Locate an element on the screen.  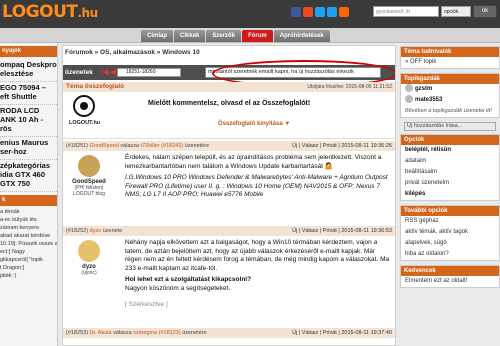
article-link: EGO 75094 – eft Shuttle is located at coordinates (28, 93).